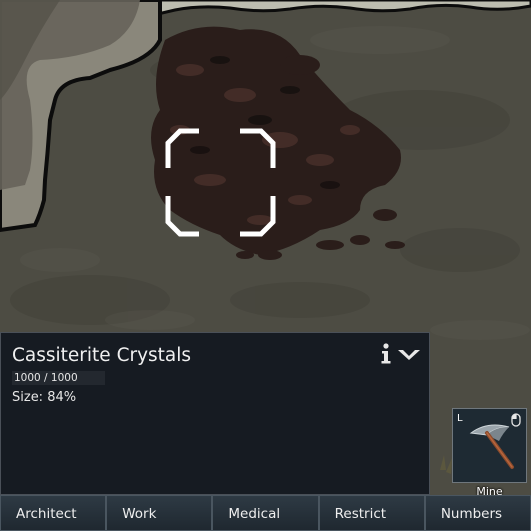 The width and height of the screenshot is (531, 531). What do you see at coordinates (371, 513) in the screenshot?
I see `tab-restrict: Restrict` at bounding box center [371, 513].